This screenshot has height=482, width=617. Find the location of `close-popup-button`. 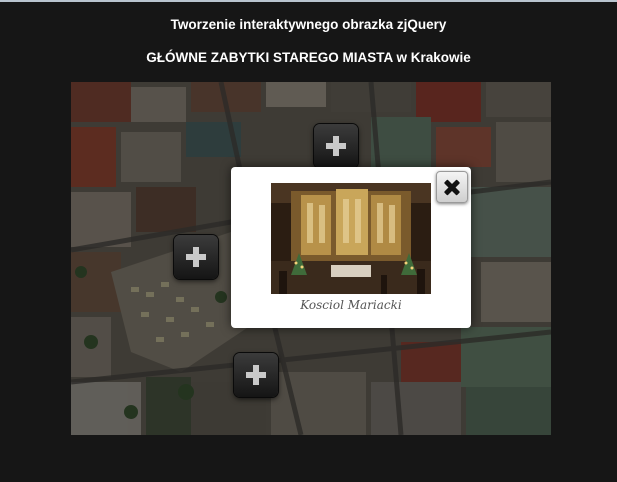

close-popup-button is located at coordinates (452, 187).